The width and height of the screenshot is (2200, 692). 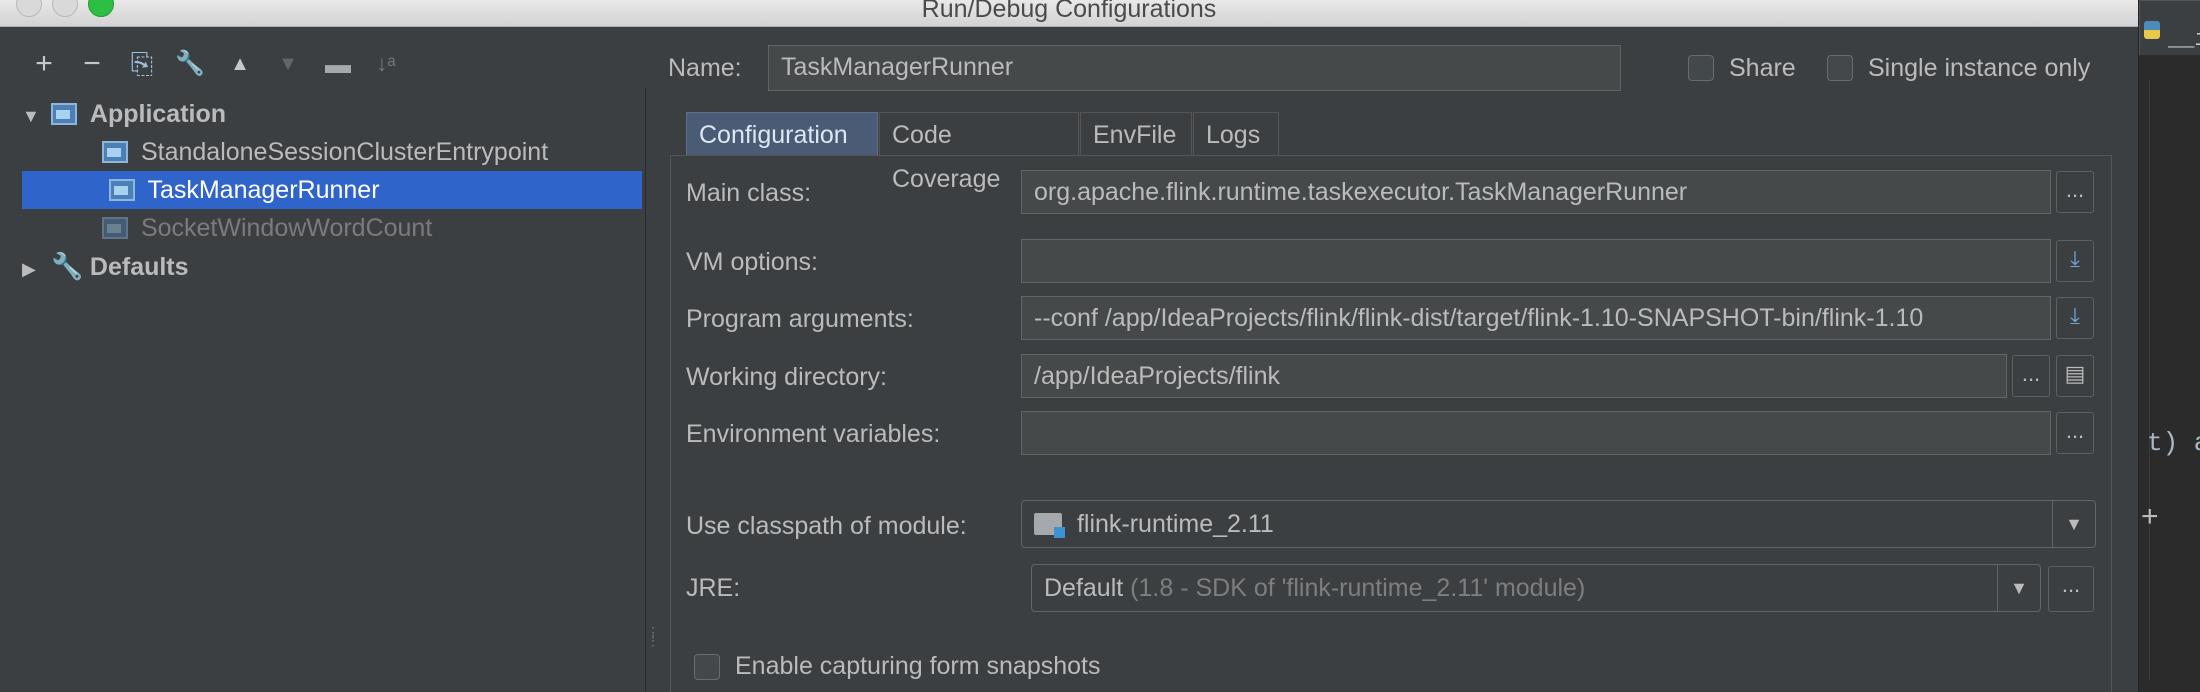 I want to click on editor-background: __ini t) a +, so click(x=2169, y=346).